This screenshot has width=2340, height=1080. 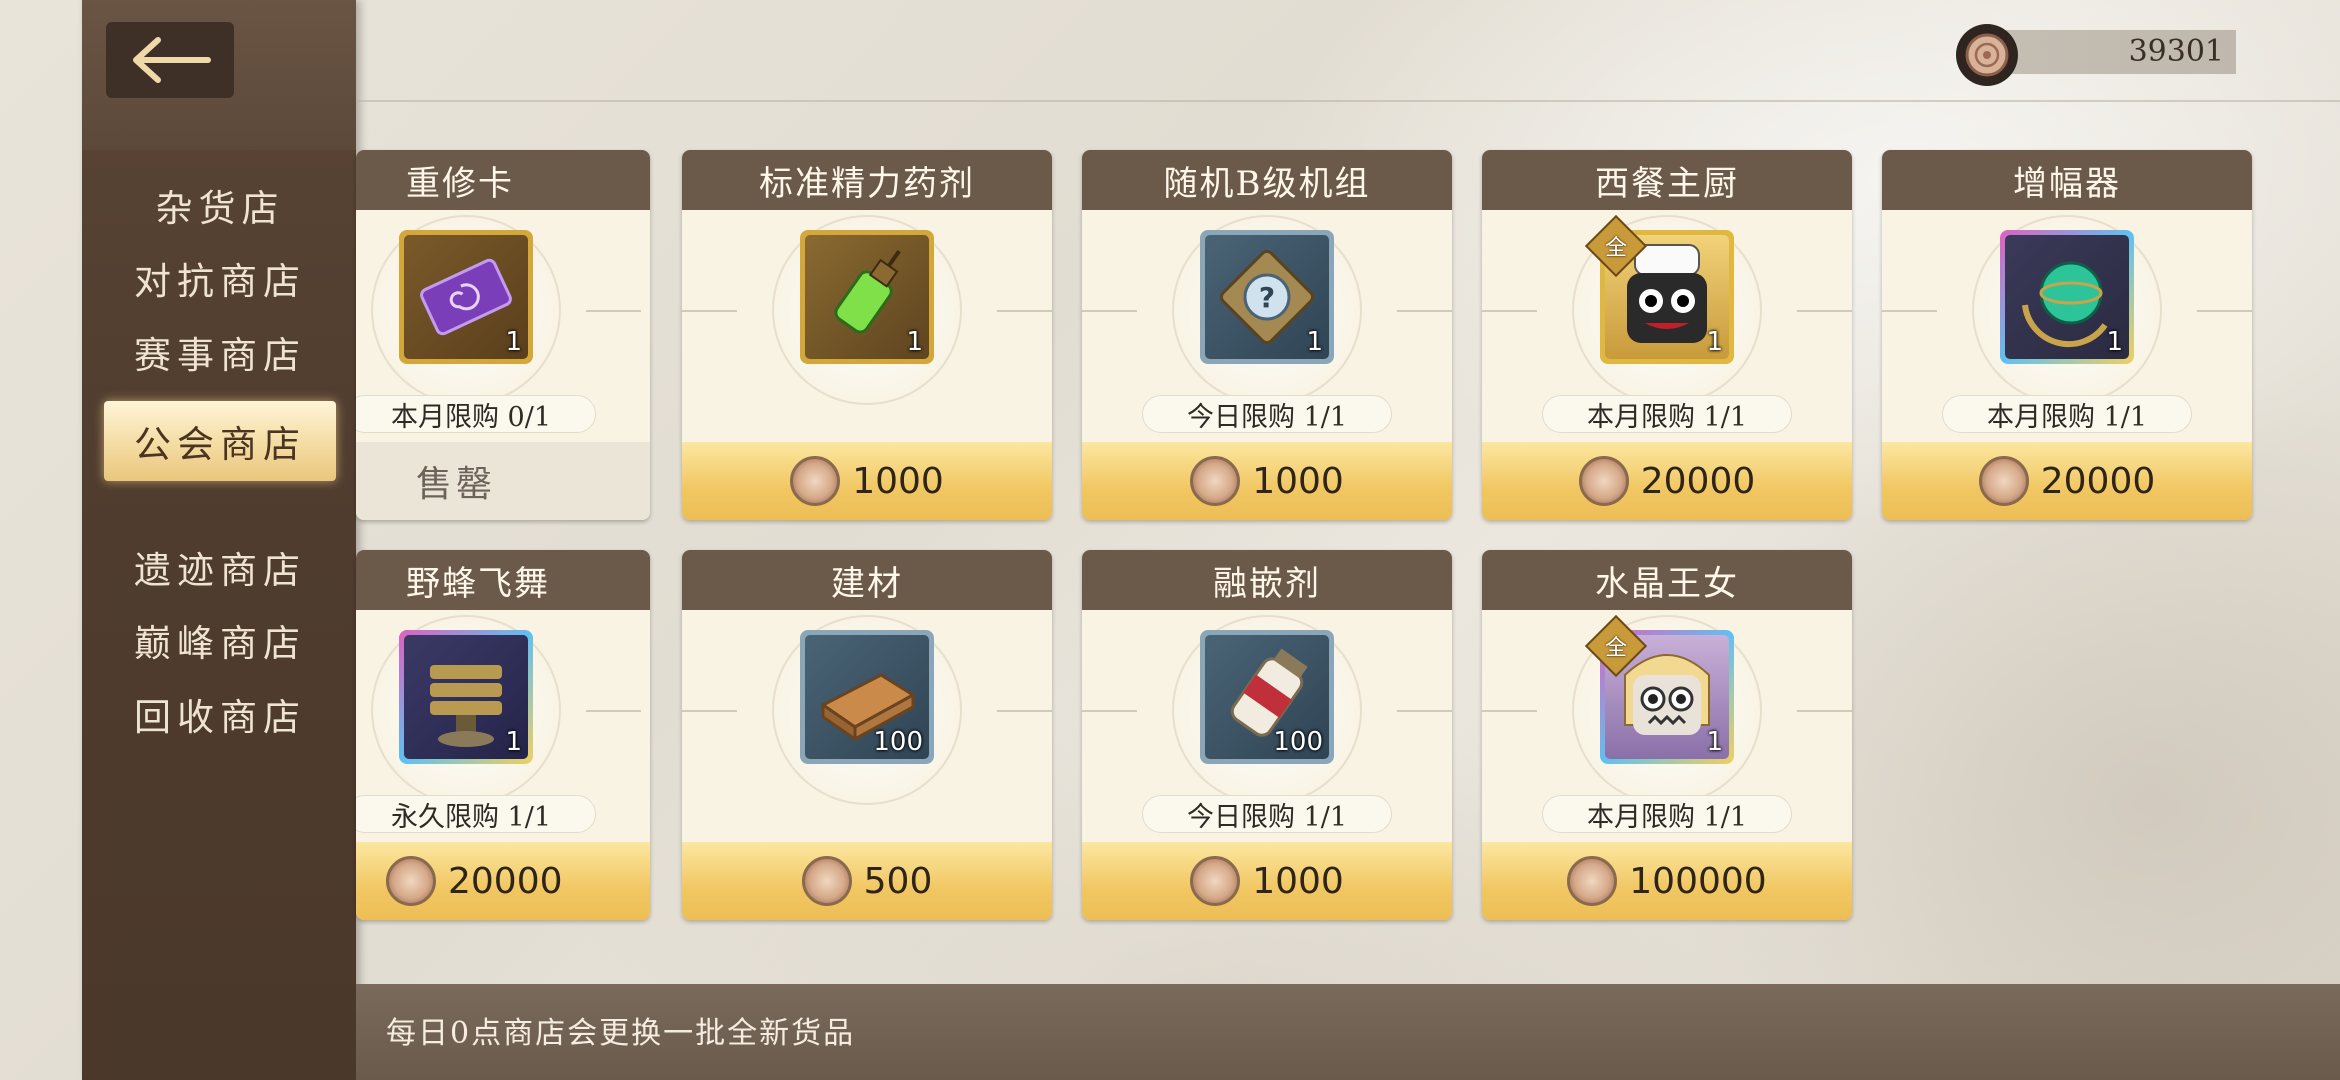 I want to click on shop-item-card: 重修卡 1 本月限购 0/1 售罄, so click(x=503, y=335).